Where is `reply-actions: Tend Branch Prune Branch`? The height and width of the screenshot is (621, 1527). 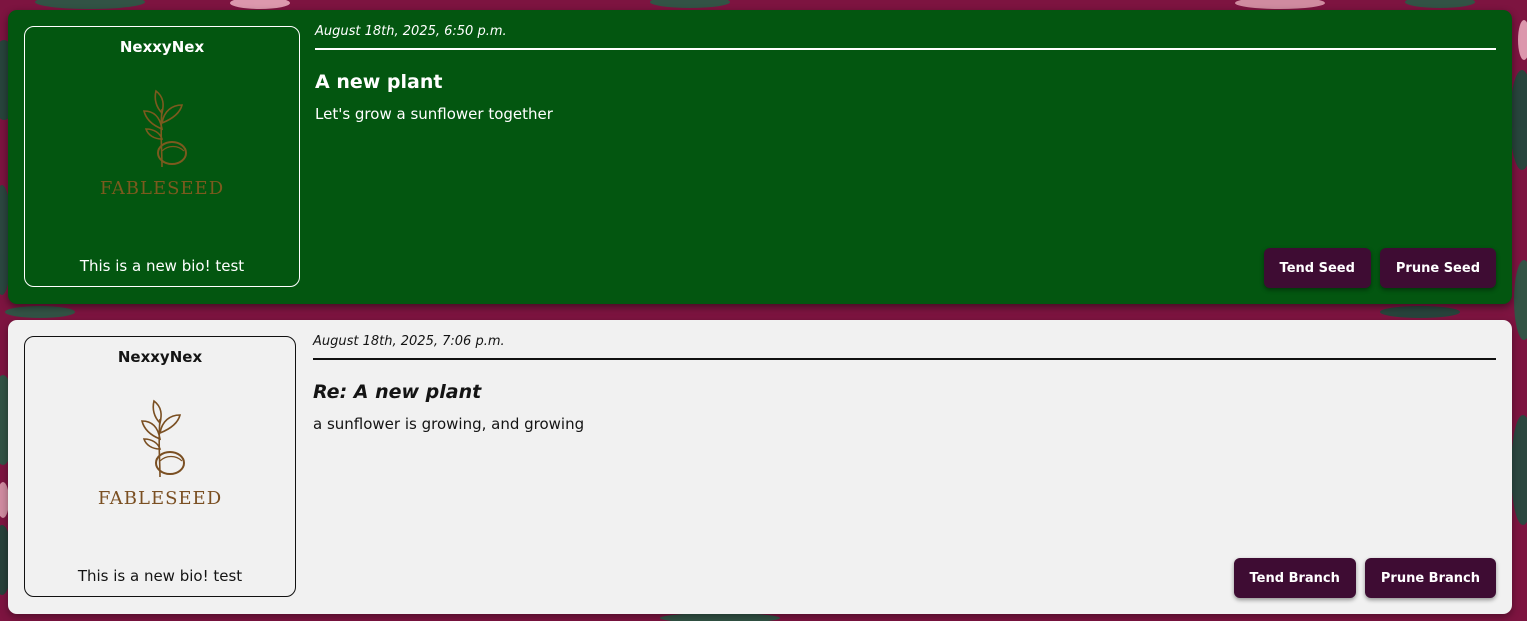
reply-actions: Tend Branch Prune Branch is located at coordinates (1364, 578).